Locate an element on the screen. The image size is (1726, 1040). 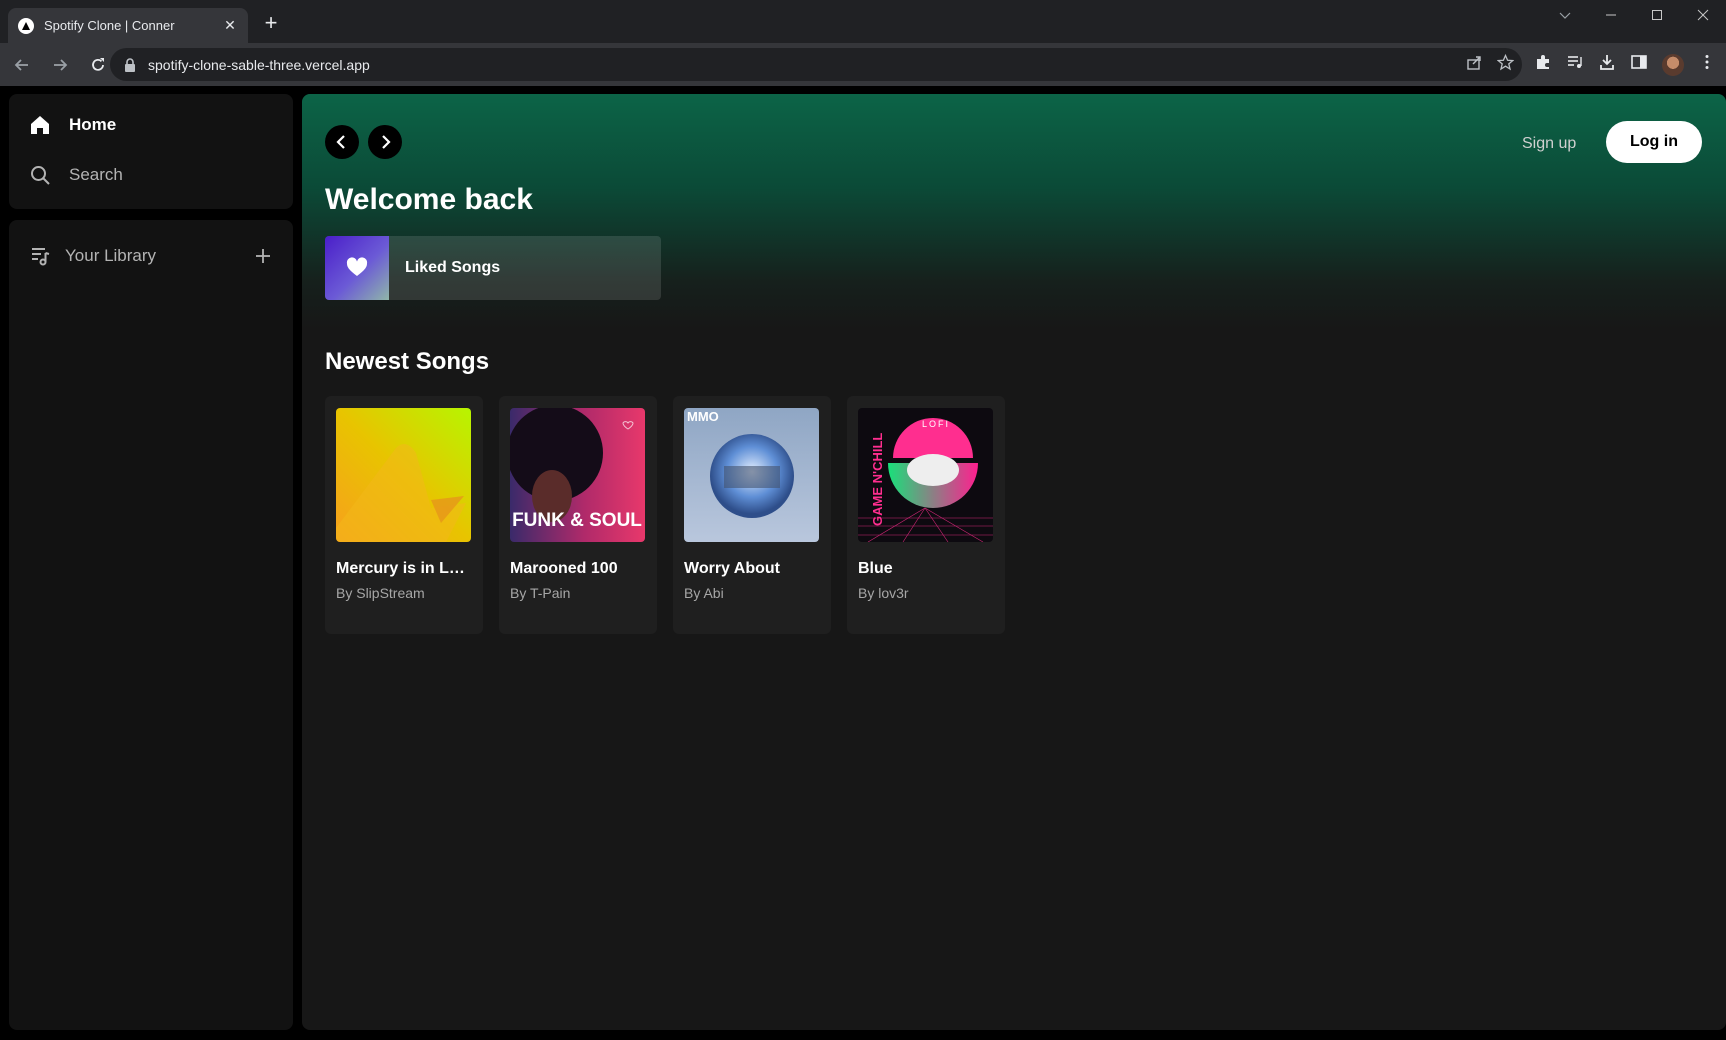
liked-songs-label: Liked Songs is located at coordinates (453, 267).